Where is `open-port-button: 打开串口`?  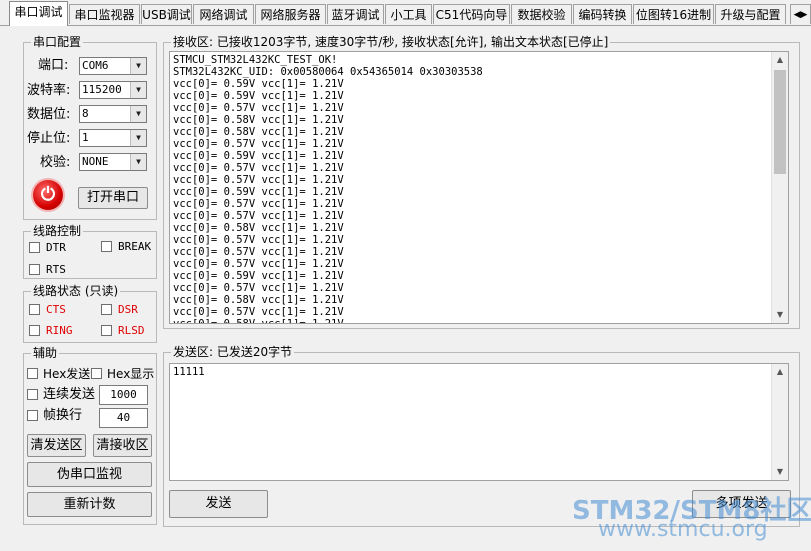 open-port-button: 打开串口 is located at coordinates (113, 198).